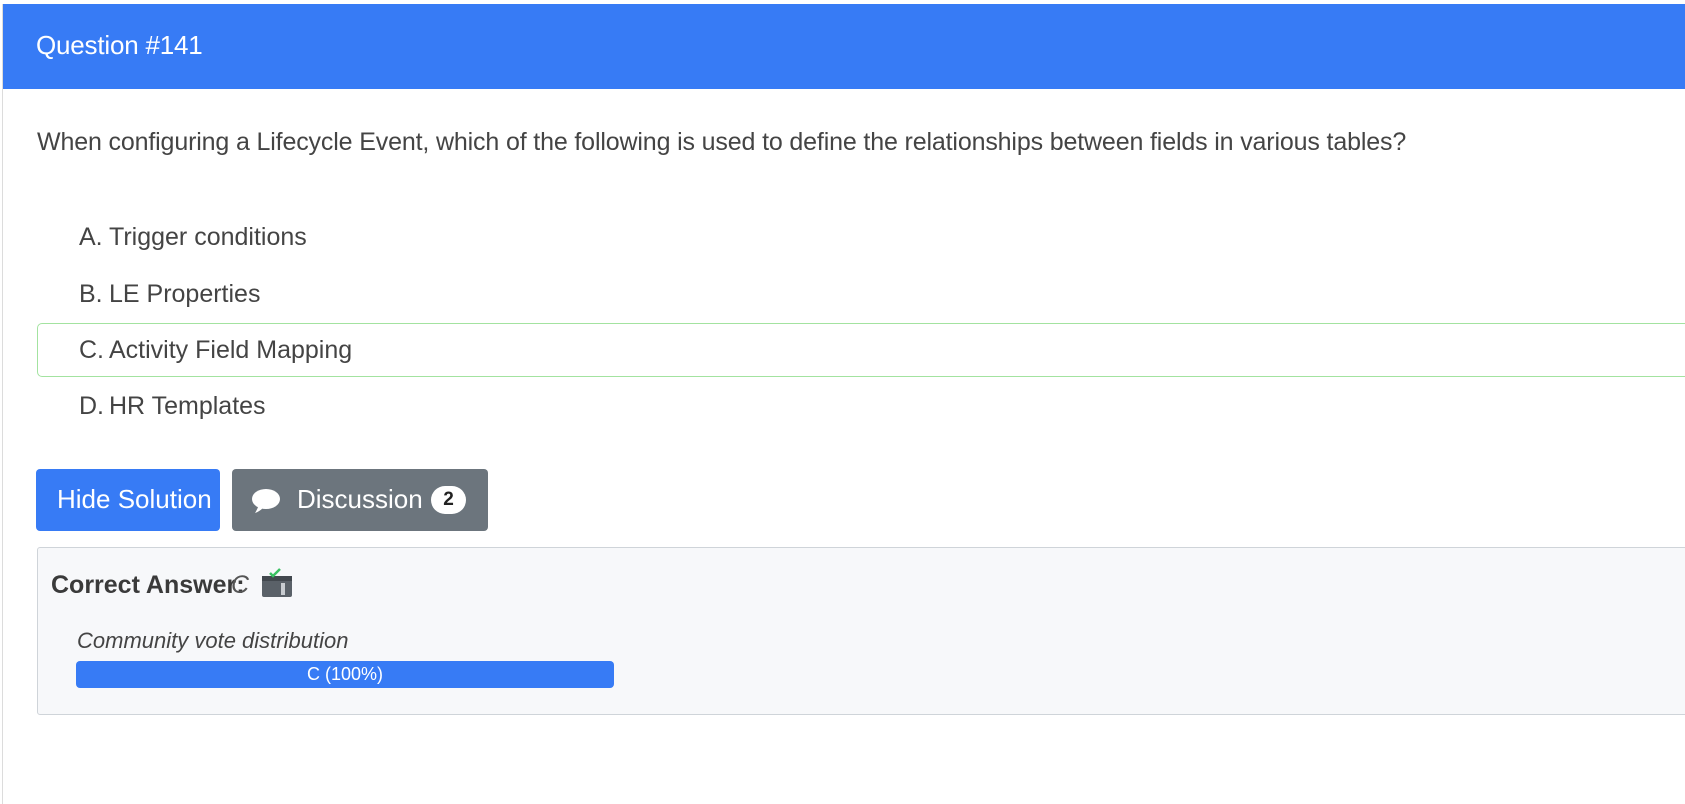  I want to click on choice-text: HR Templates, so click(187, 406).